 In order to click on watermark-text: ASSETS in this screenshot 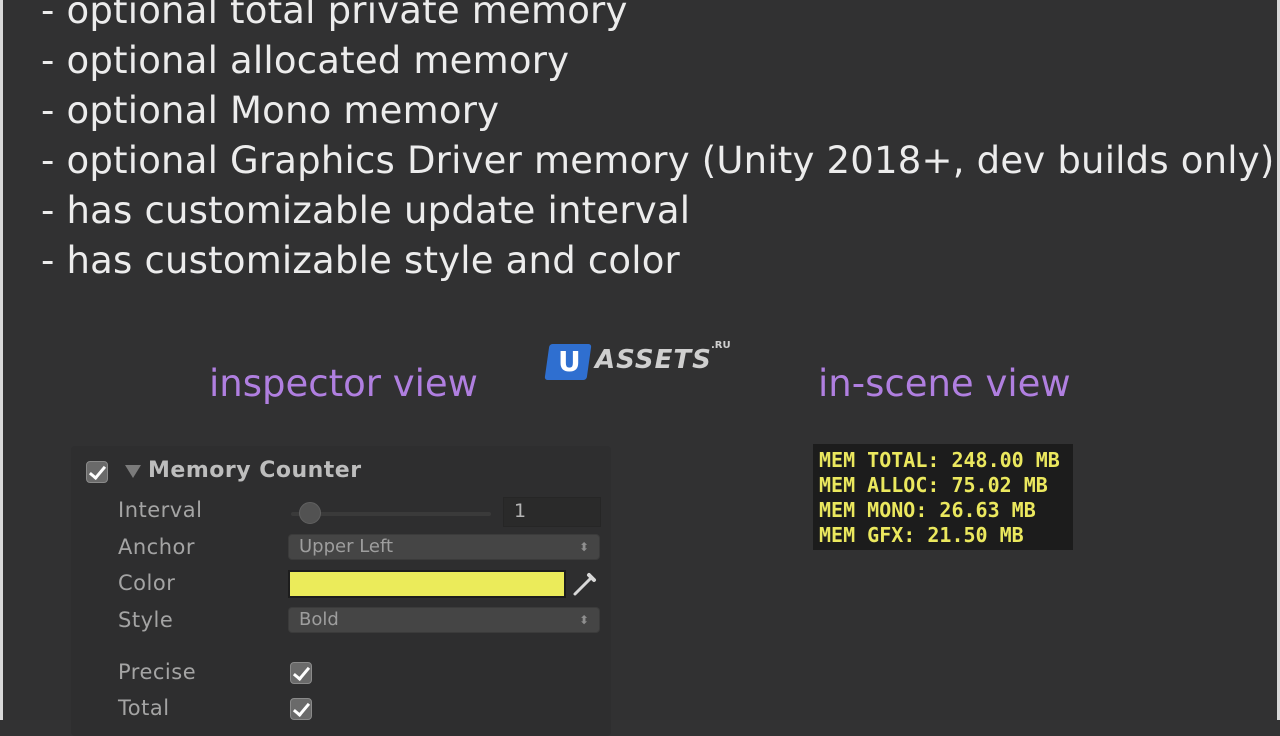, I will do `click(653, 360)`.